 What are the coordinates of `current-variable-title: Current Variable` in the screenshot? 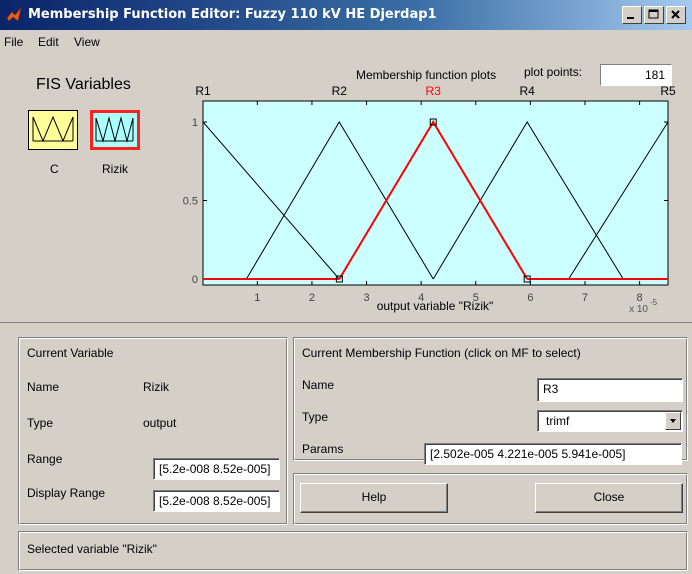 It's located at (70, 353).